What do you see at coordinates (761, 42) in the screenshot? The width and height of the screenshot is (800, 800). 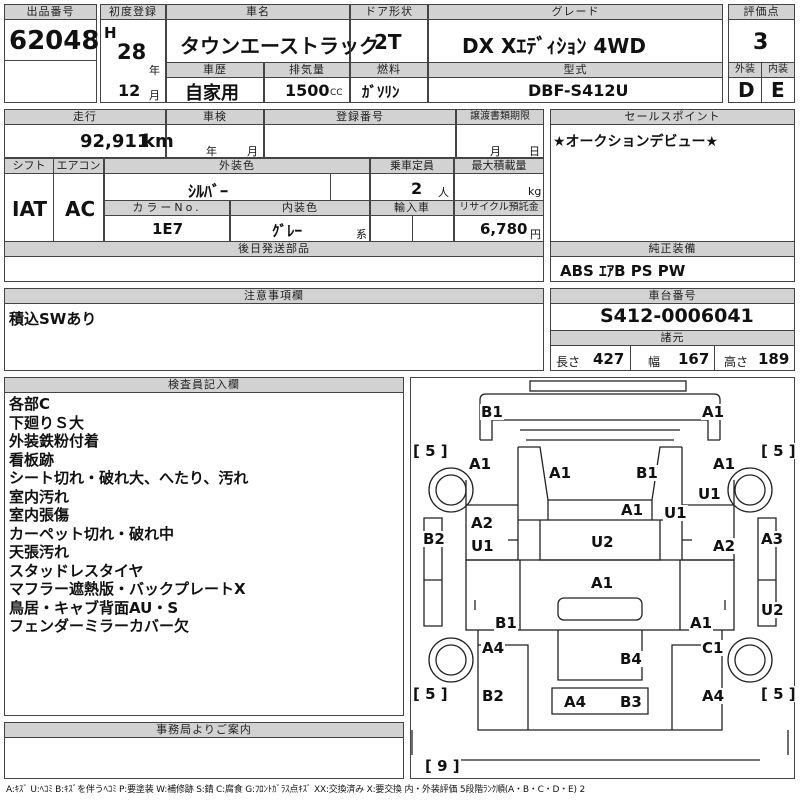 I see `score: 3` at bounding box center [761, 42].